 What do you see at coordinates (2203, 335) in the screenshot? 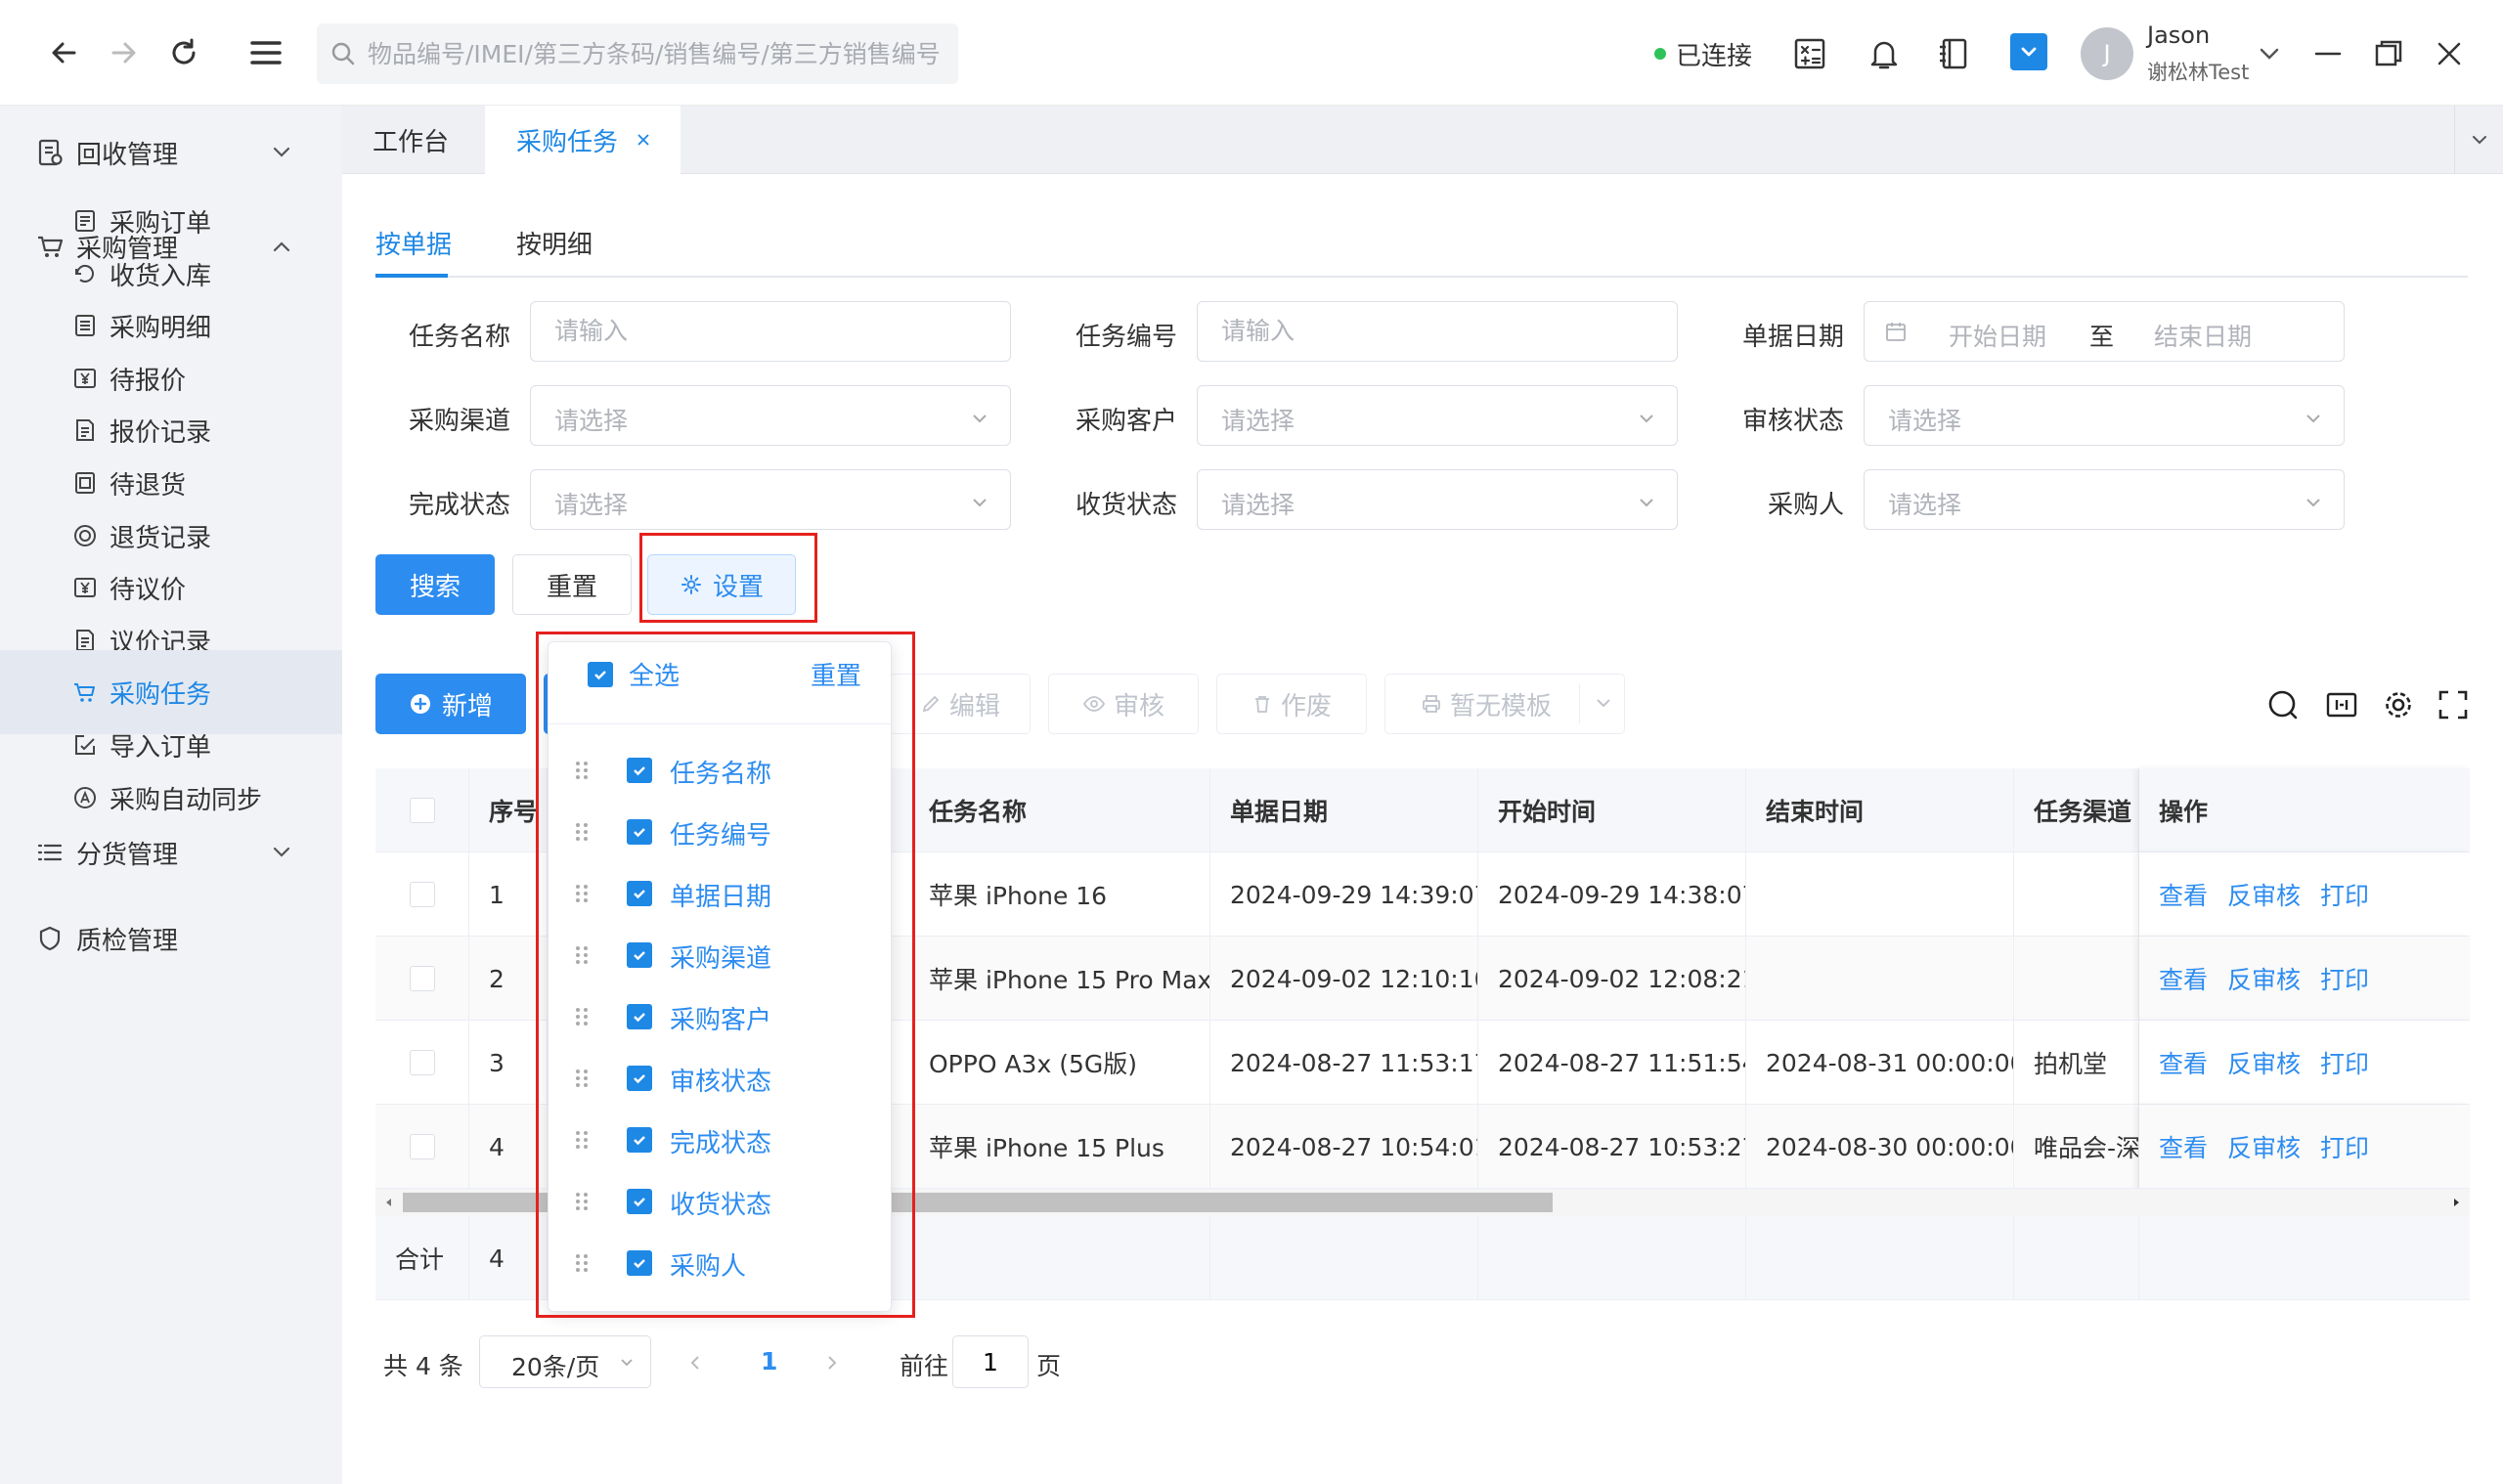
I see `date-end: 结束日期` at bounding box center [2203, 335].